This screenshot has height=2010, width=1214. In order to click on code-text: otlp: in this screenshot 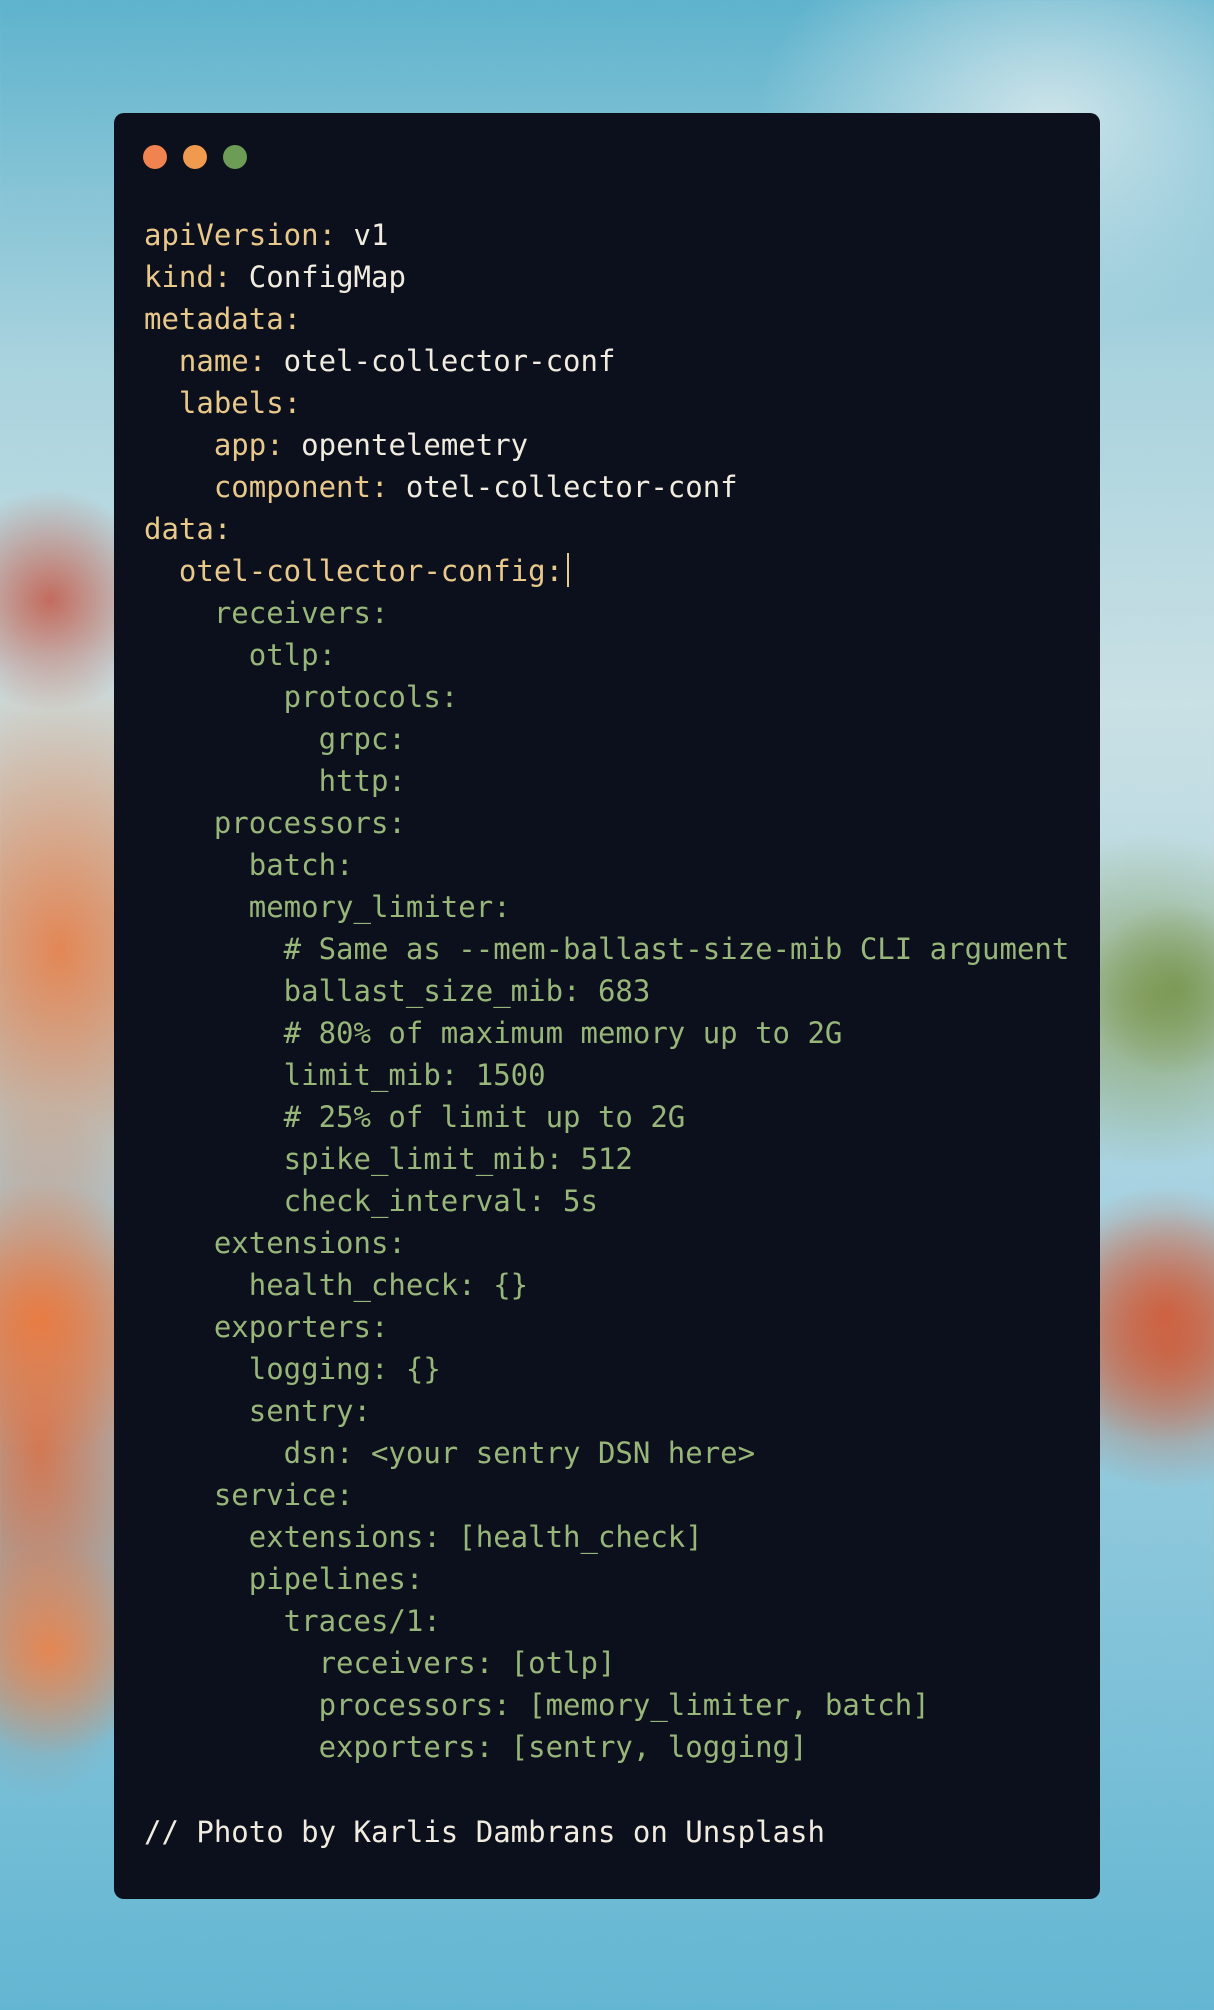, I will do `click(240, 655)`.